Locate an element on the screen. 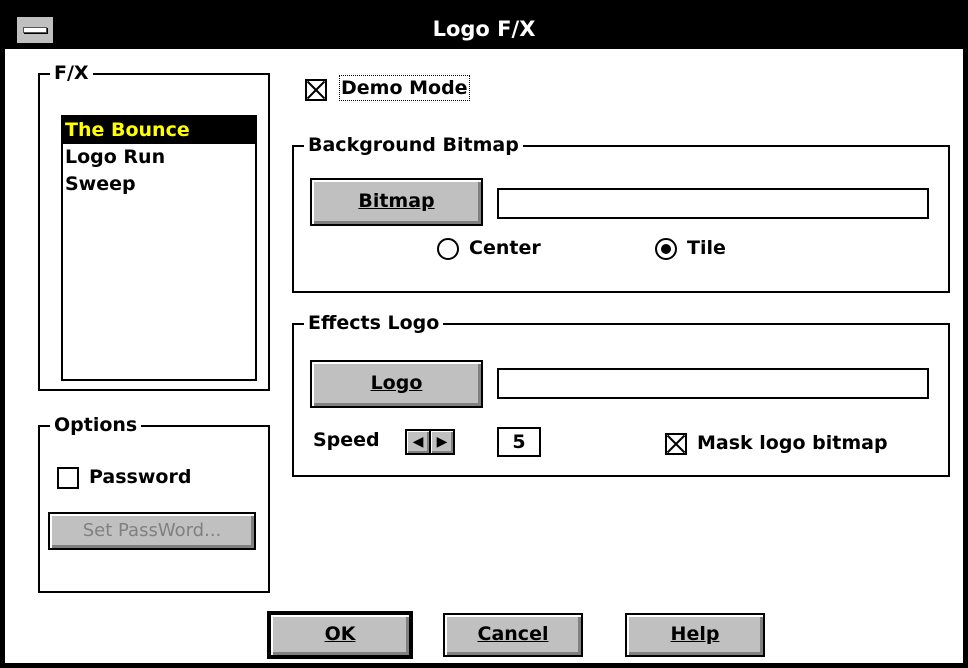 Image resolution: width=968 pixels, height=668 pixels. window-title: Logo F/X is located at coordinates (484, 29).